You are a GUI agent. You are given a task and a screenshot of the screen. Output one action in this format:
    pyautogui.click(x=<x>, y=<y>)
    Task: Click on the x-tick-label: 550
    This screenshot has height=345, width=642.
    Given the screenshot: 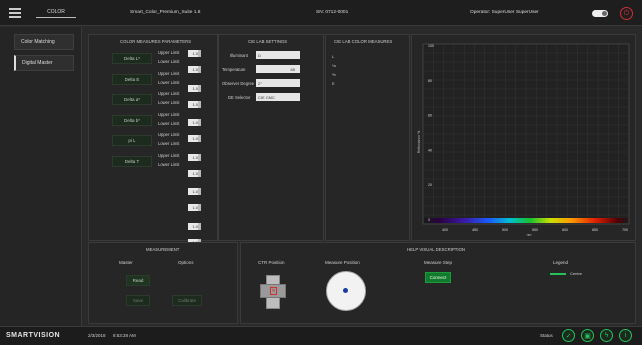 What is the action you would take?
    pyautogui.click(x=535, y=230)
    